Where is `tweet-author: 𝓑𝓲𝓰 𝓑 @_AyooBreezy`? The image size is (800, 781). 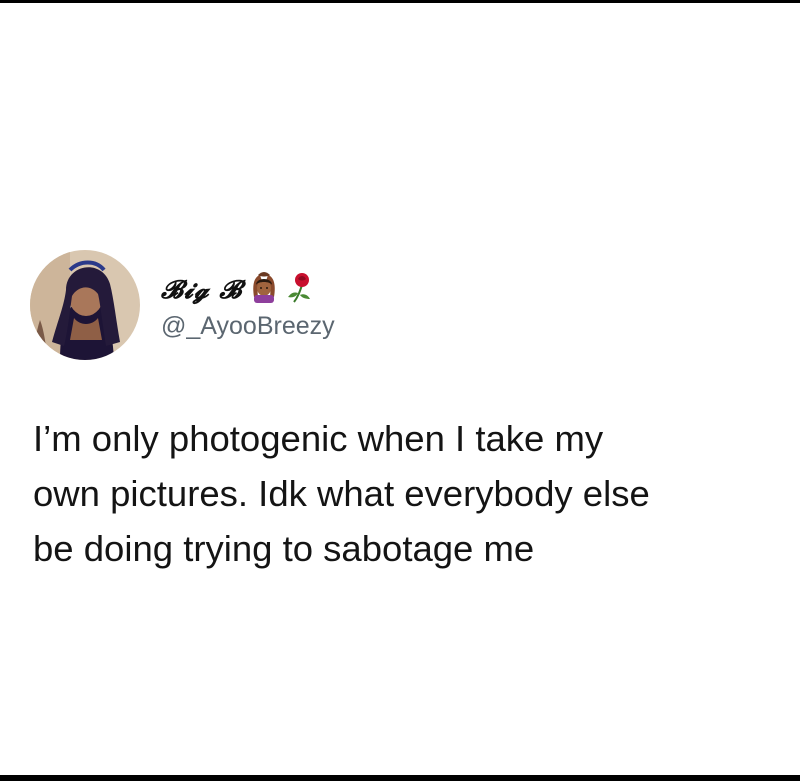 tweet-author: 𝓑𝓲𝓰 𝓑 @_AyooBreezy is located at coordinates (182, 305).